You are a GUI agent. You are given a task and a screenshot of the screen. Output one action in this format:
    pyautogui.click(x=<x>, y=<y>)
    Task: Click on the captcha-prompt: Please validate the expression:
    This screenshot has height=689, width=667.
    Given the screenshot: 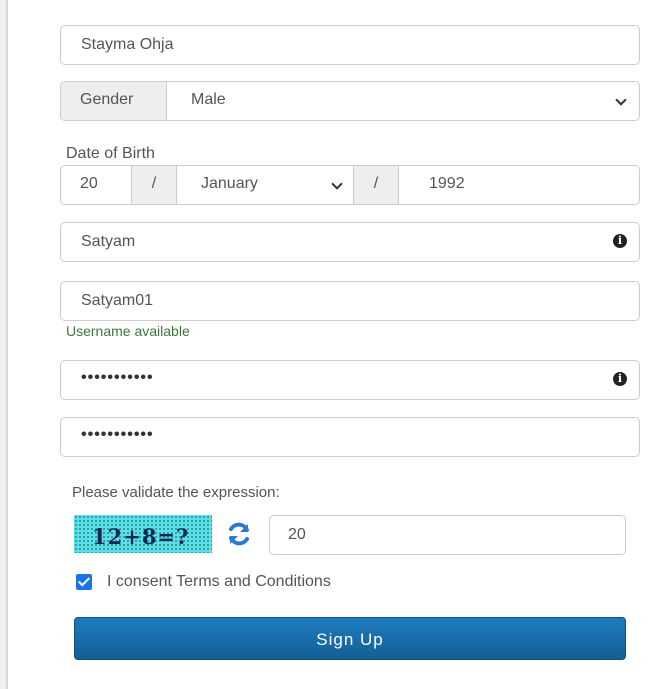 What is the action you would take?
    pyautogui.click(x=176, y=492)
    